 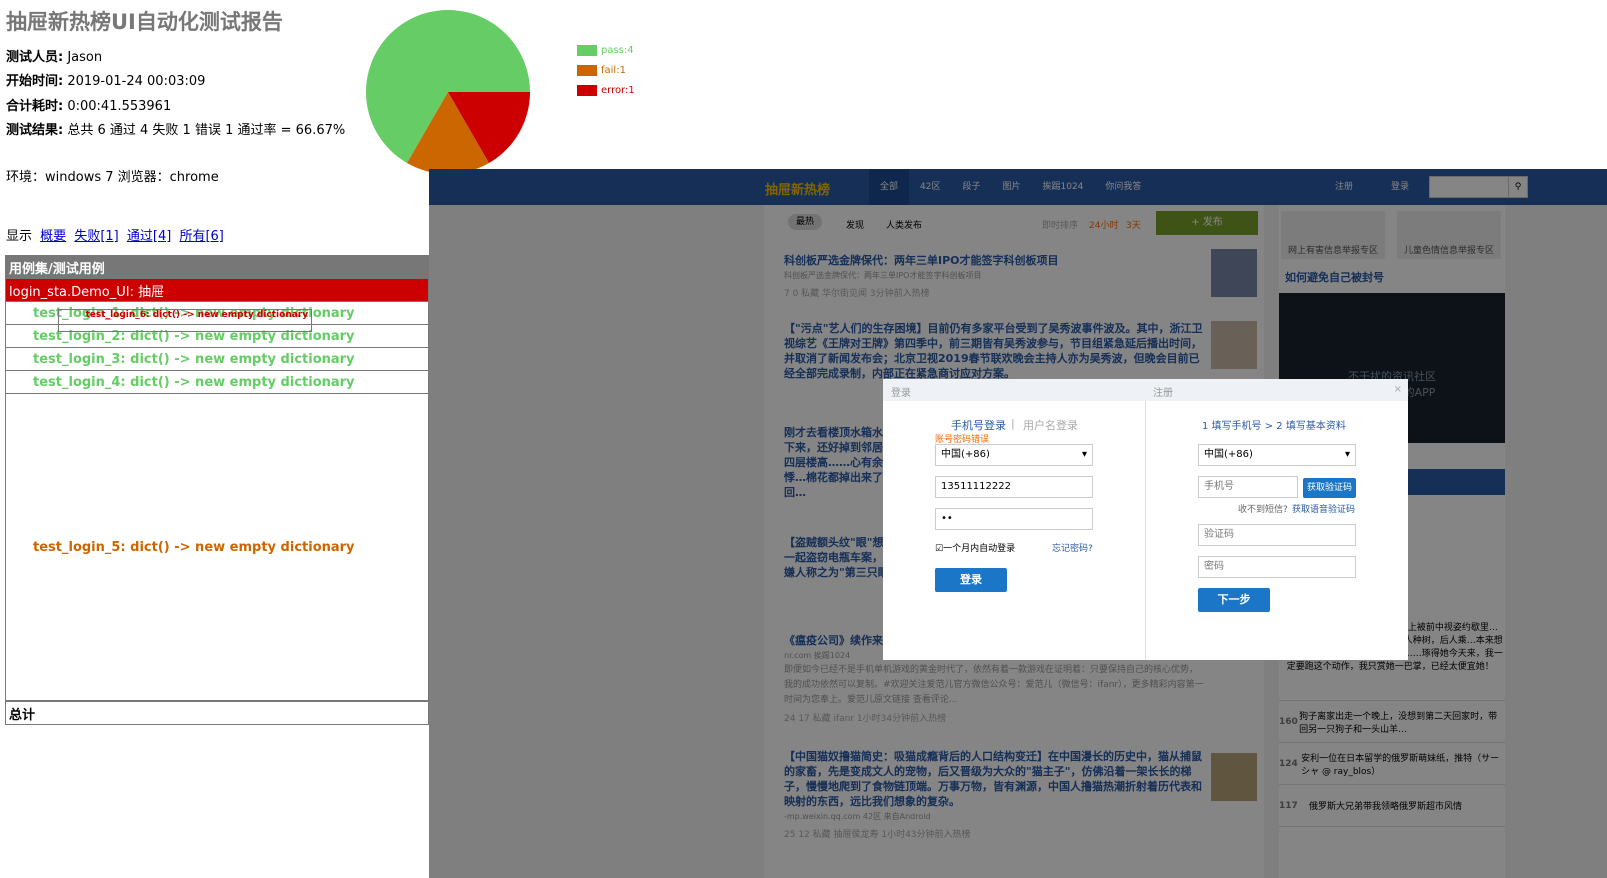 What do you see at coordinates (965, 454) in the screenshot?
I see `country-value: 中国(+86)` at bounding box center [965, 454].